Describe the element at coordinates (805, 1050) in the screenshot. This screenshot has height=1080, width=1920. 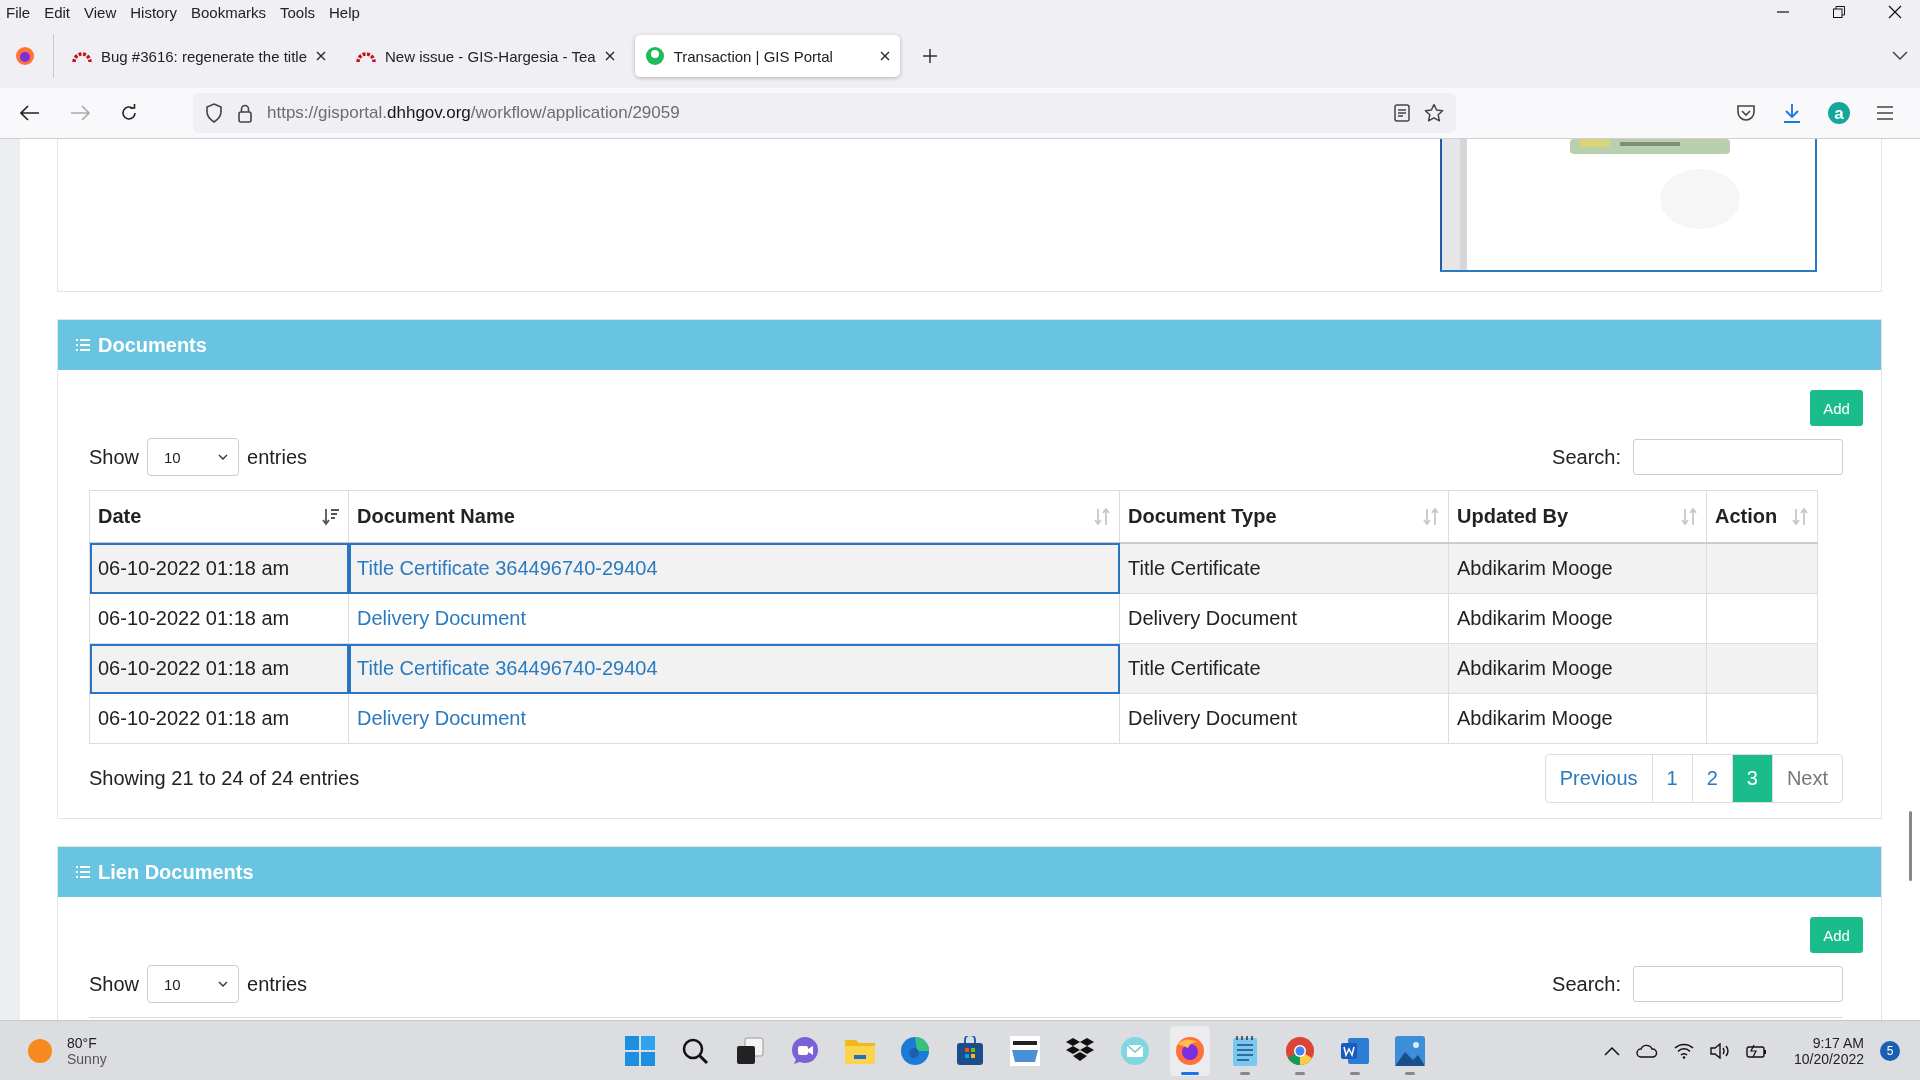
I see `video-chat-icon` at that location.